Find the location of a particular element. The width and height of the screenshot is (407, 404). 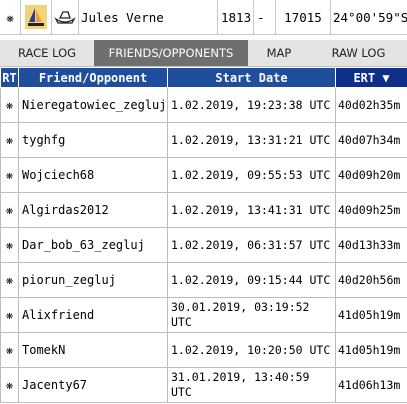

ert-value: 40d13h33m is located at coordinates (371, 245).